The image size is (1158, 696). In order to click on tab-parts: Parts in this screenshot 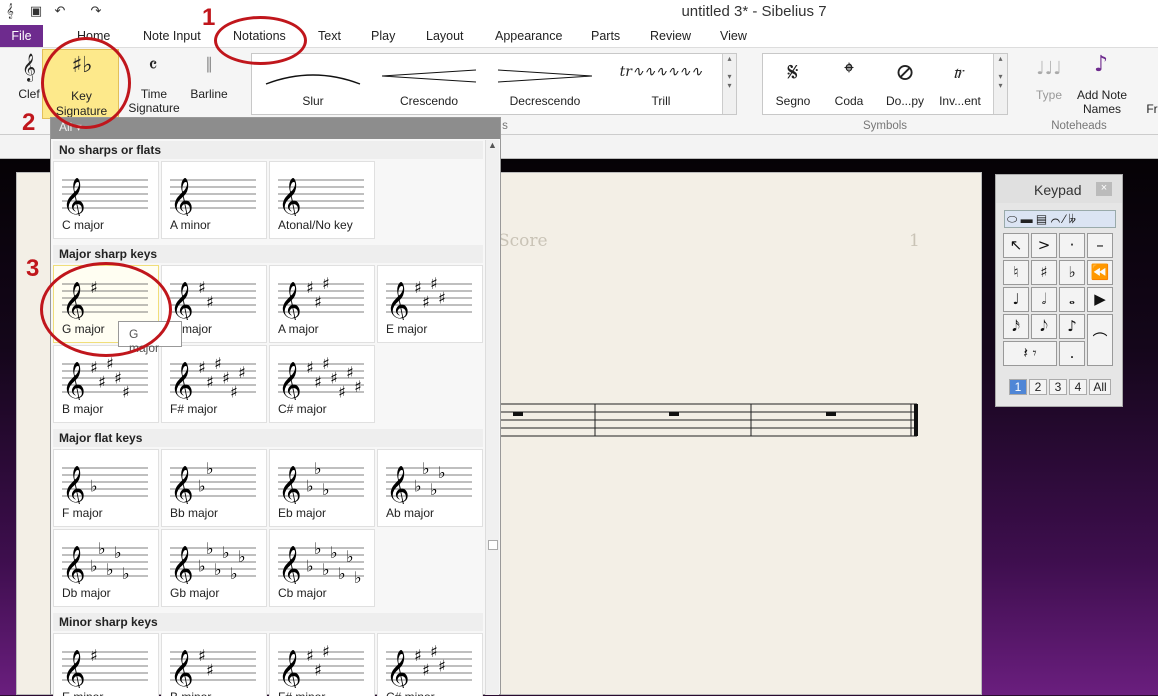, I will do `click(605, 36)`.